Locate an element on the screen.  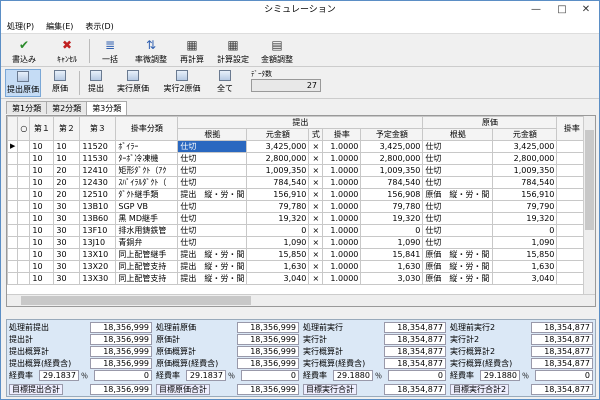
scroll-thumb is located at coordinates (589, 180).